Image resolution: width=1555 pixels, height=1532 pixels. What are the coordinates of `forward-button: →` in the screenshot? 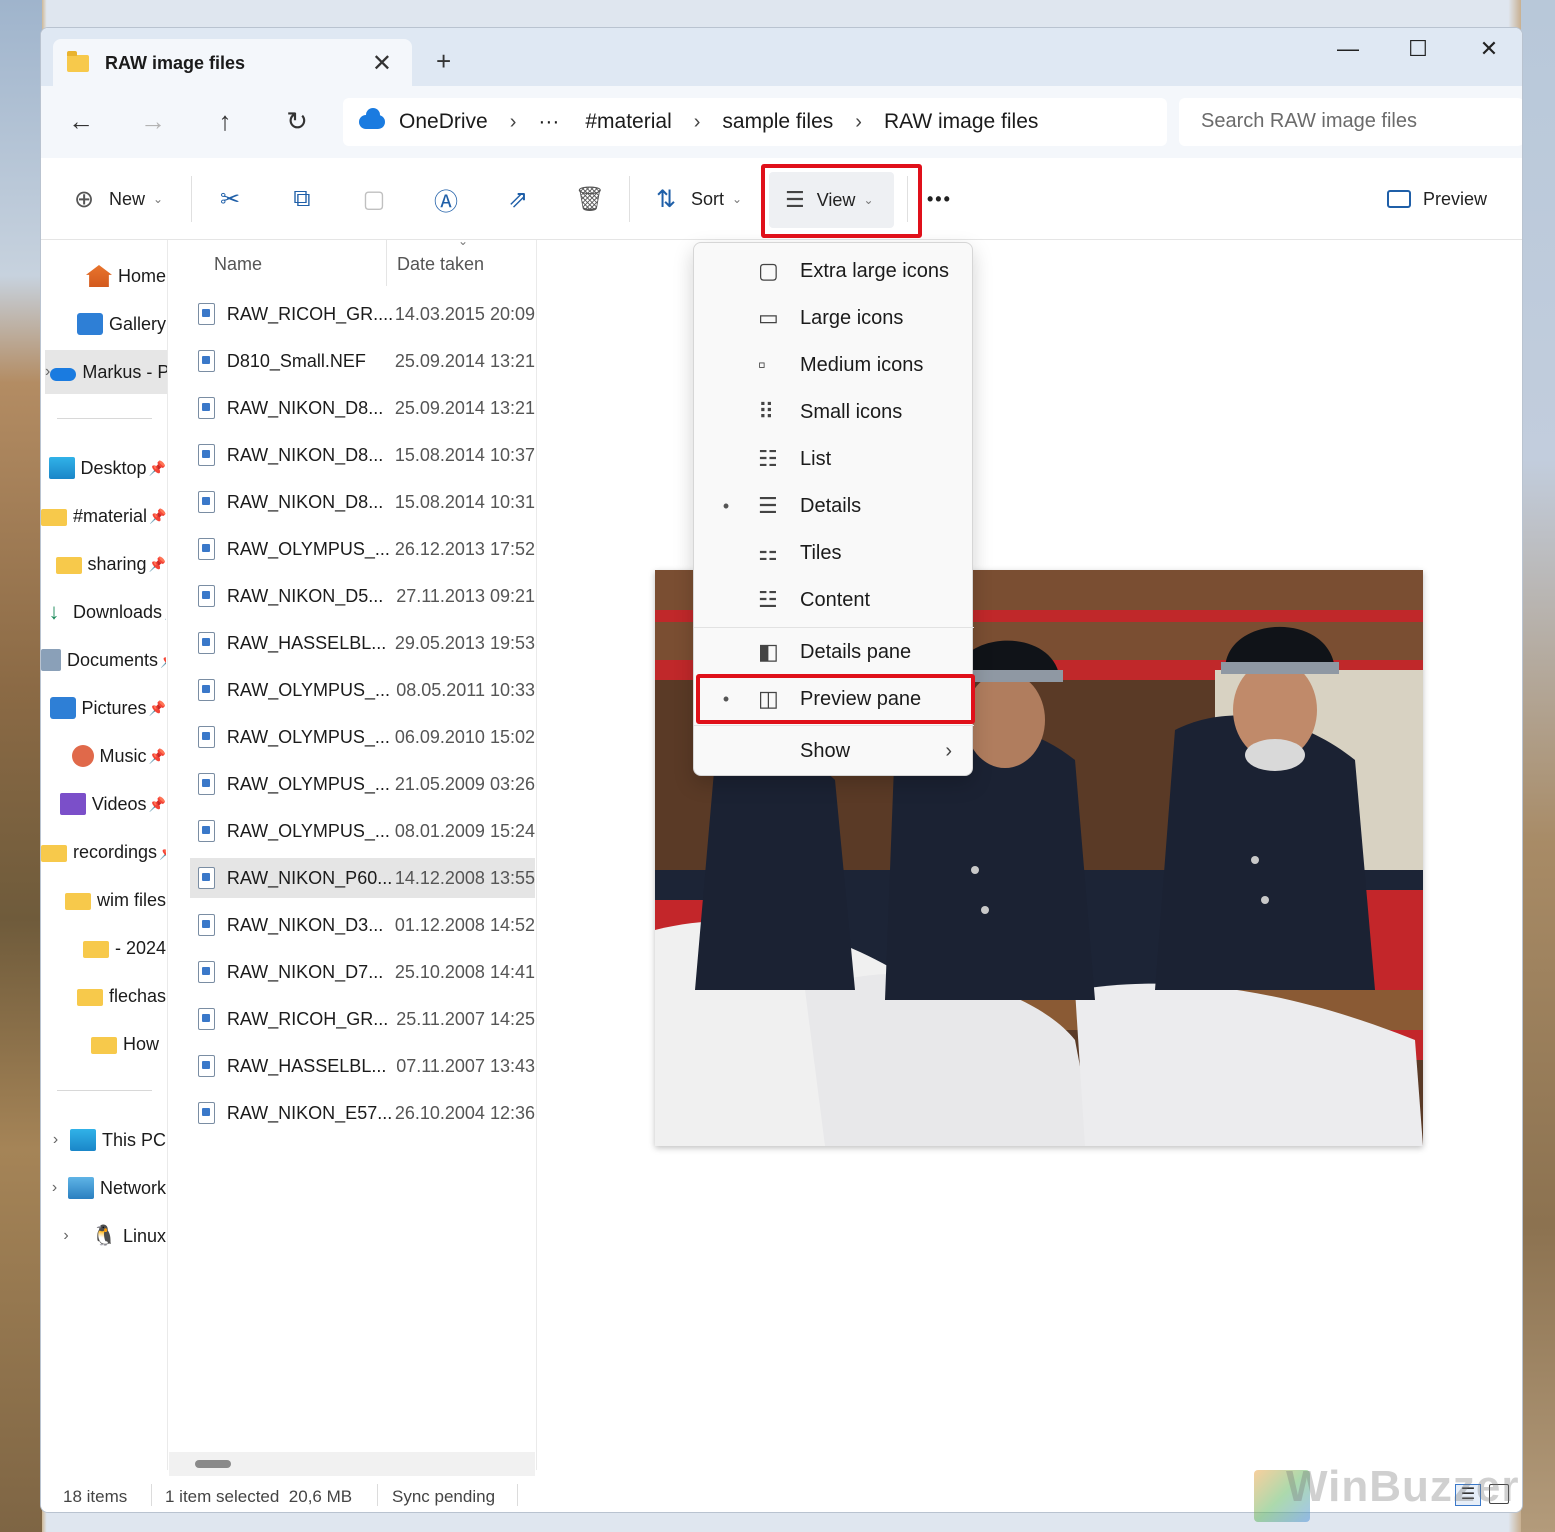 It's located at (153, 121).